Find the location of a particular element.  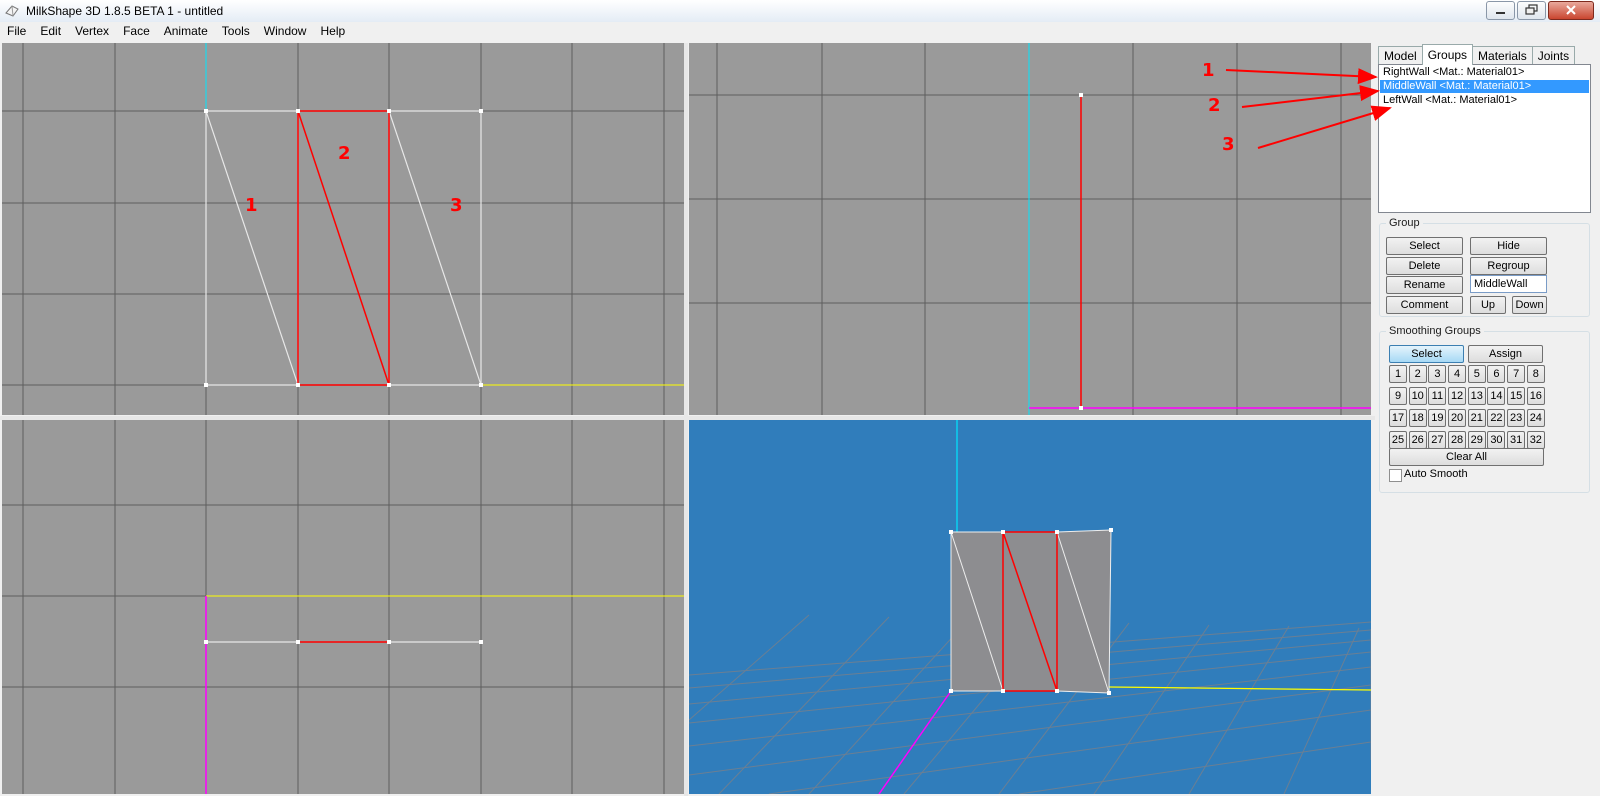

smoothing-group-button: 21 is located at coordinates (1476, 418).